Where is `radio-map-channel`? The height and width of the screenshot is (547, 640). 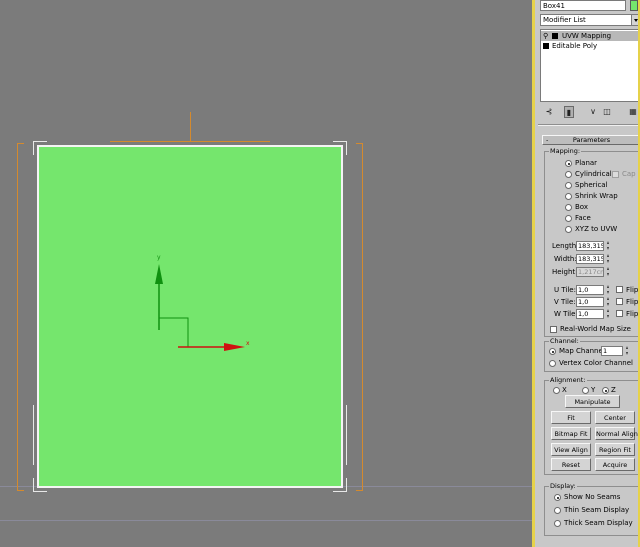
radio-map-channel is located at coordinates (552, 351).